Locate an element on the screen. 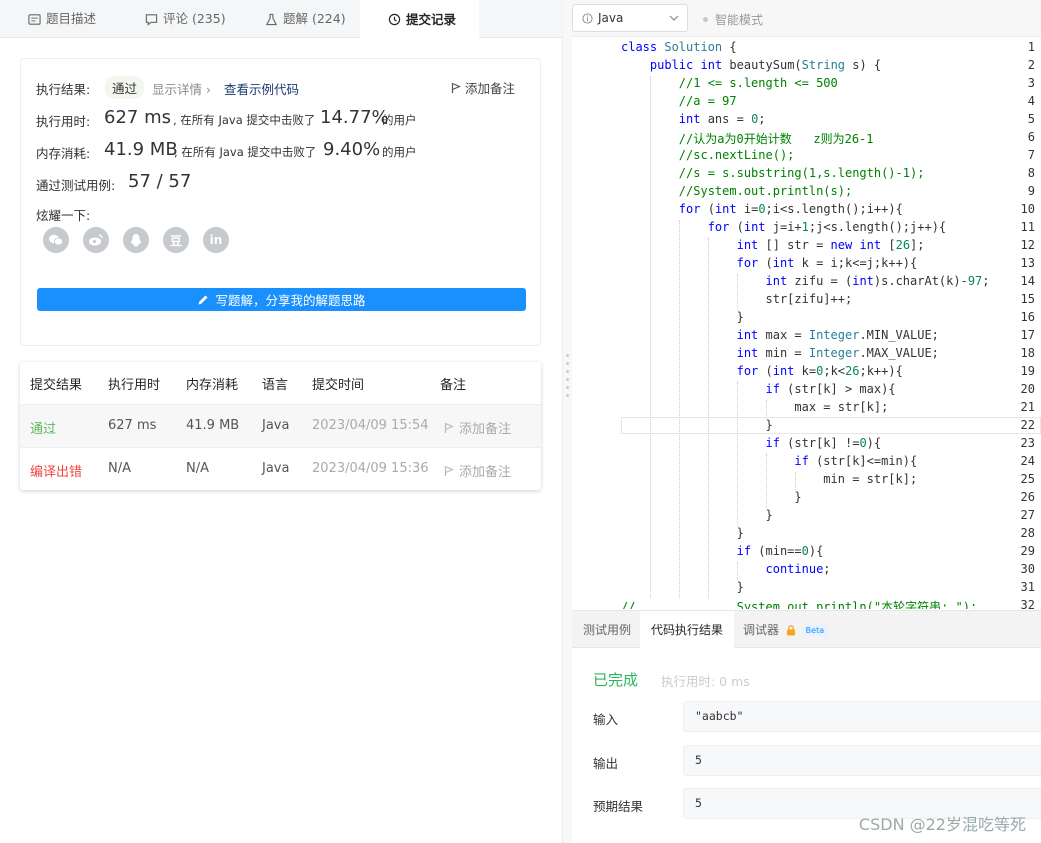 This screenshot has width=1041, height=843. line-number: 29 is located at coordinates (1027, 551).